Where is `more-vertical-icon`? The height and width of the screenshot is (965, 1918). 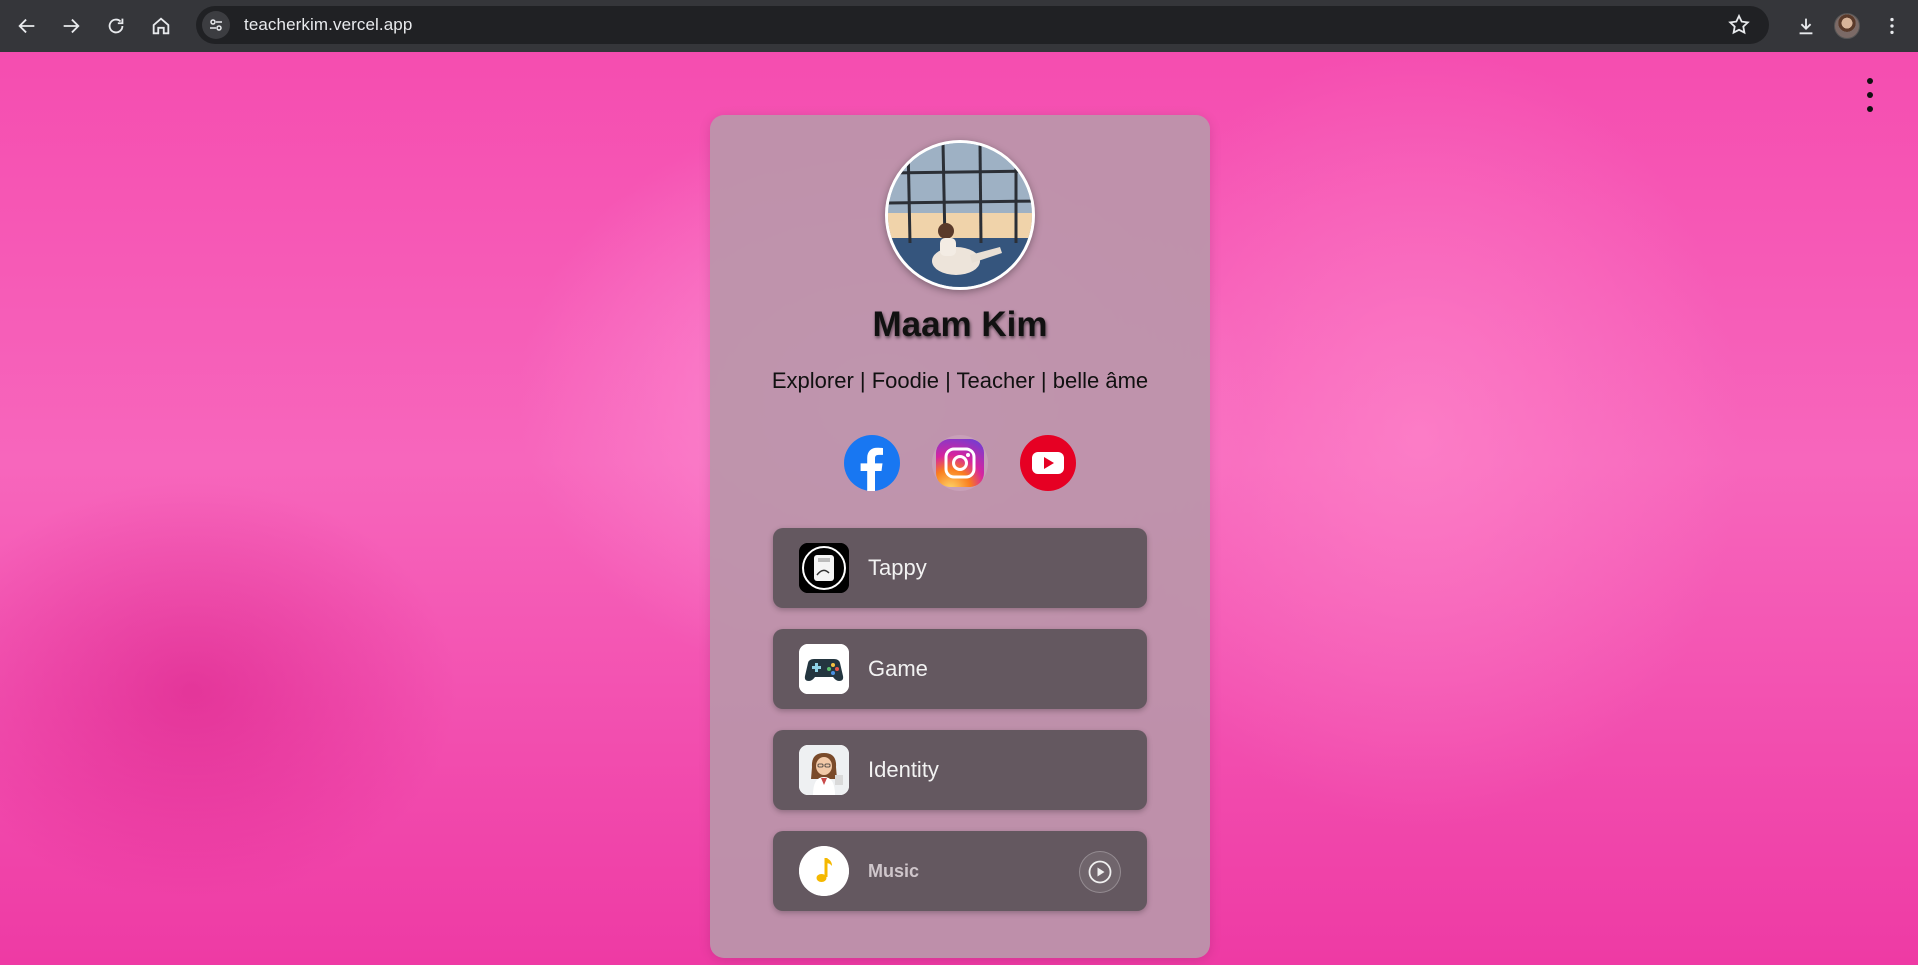
more-vertical-icon is located at coordinates (1892, 26).